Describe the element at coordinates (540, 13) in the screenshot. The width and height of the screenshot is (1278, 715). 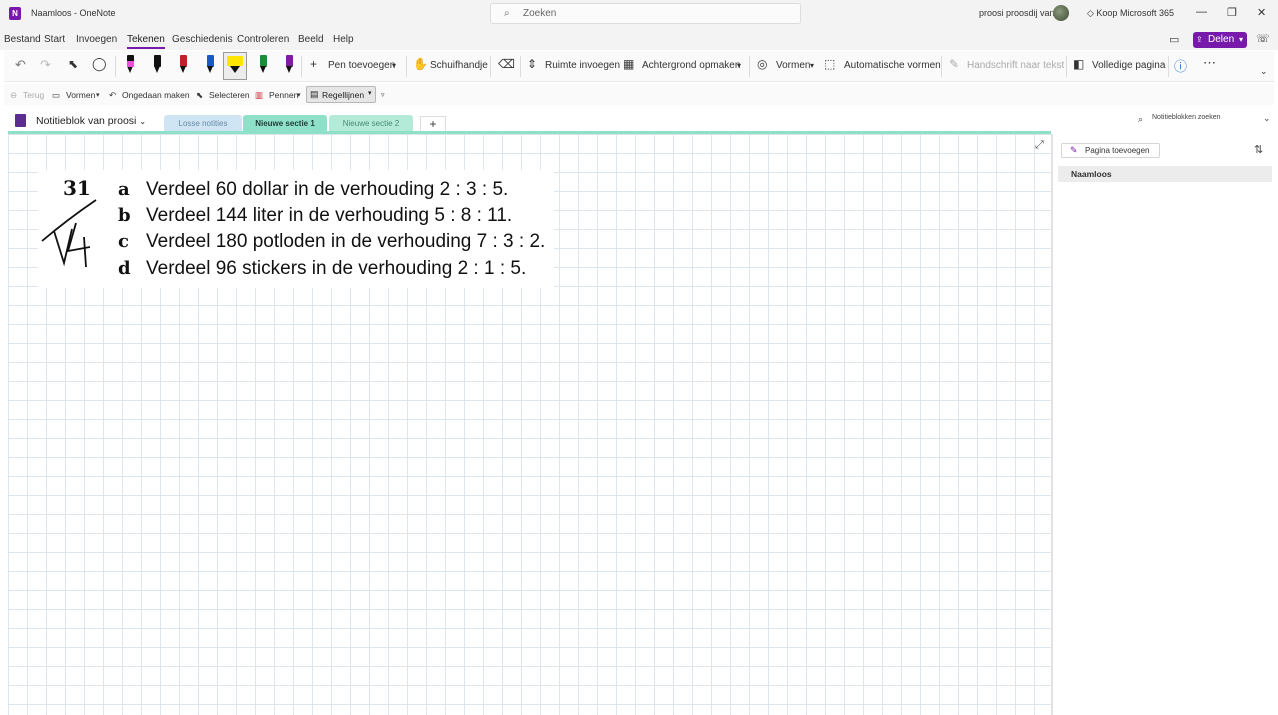
I see `search-placeholder: Zoeken` at that location.